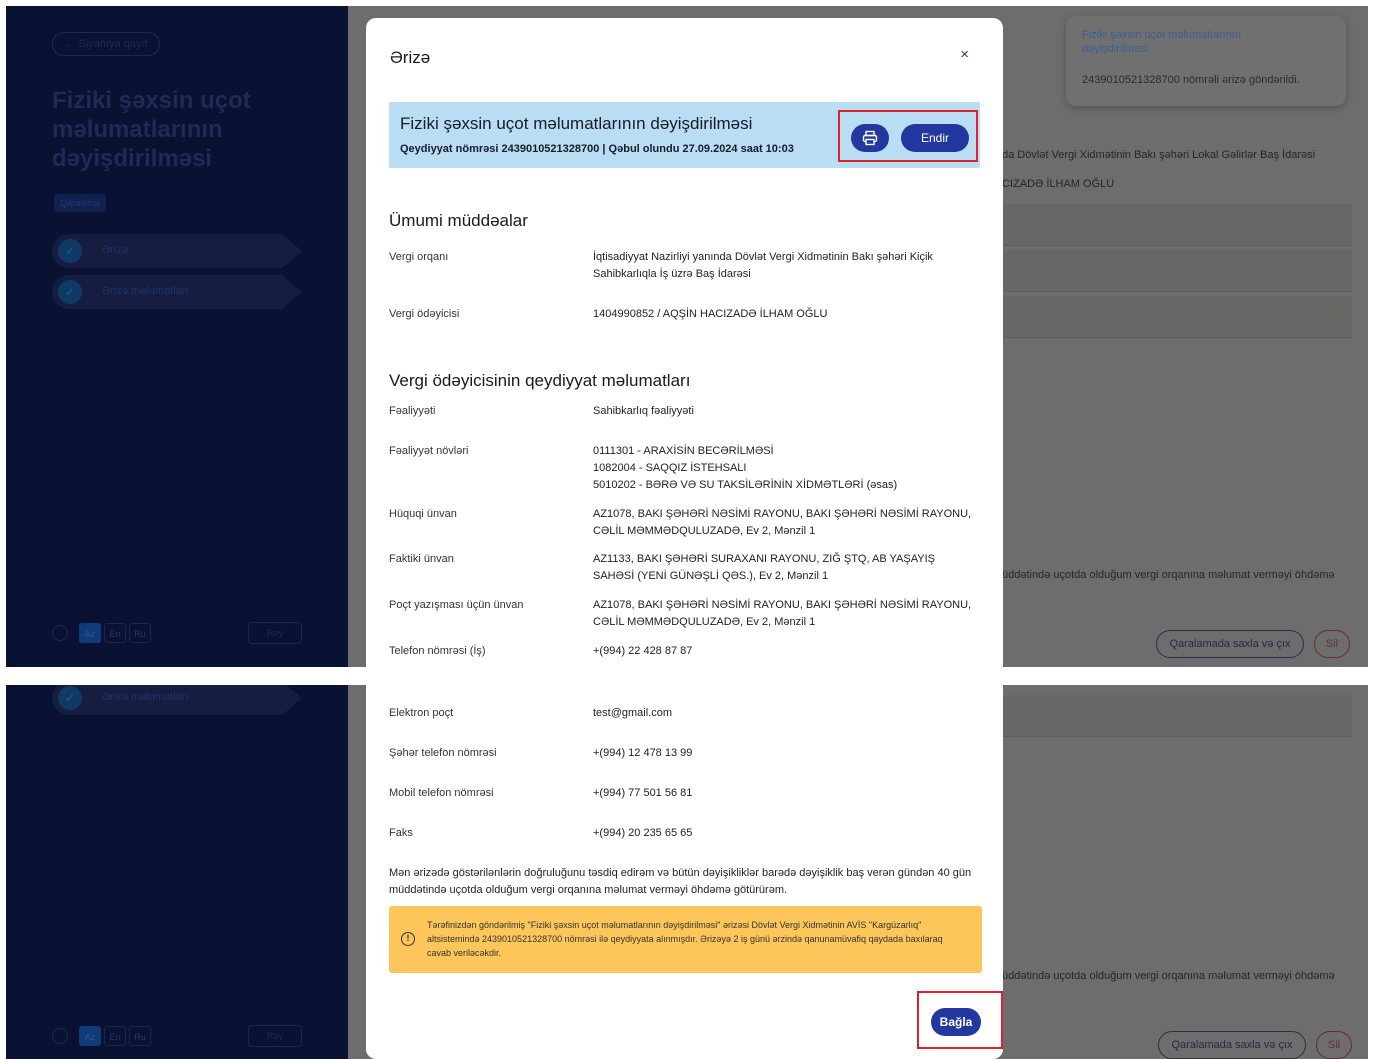 This screenshot has width=1374, height=1059. I want to click on field-value: +(994) 20 235 65 65, so click(643, 833).